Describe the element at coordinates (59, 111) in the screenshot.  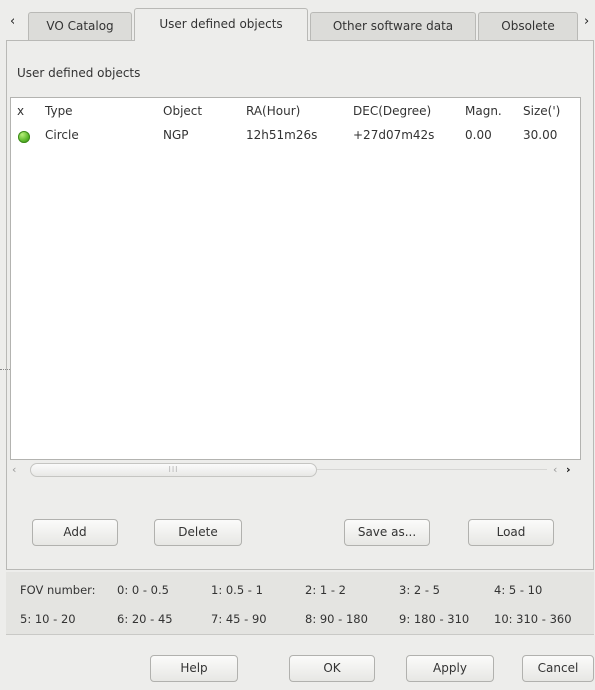
I see `column-header-type: Type` at that location.